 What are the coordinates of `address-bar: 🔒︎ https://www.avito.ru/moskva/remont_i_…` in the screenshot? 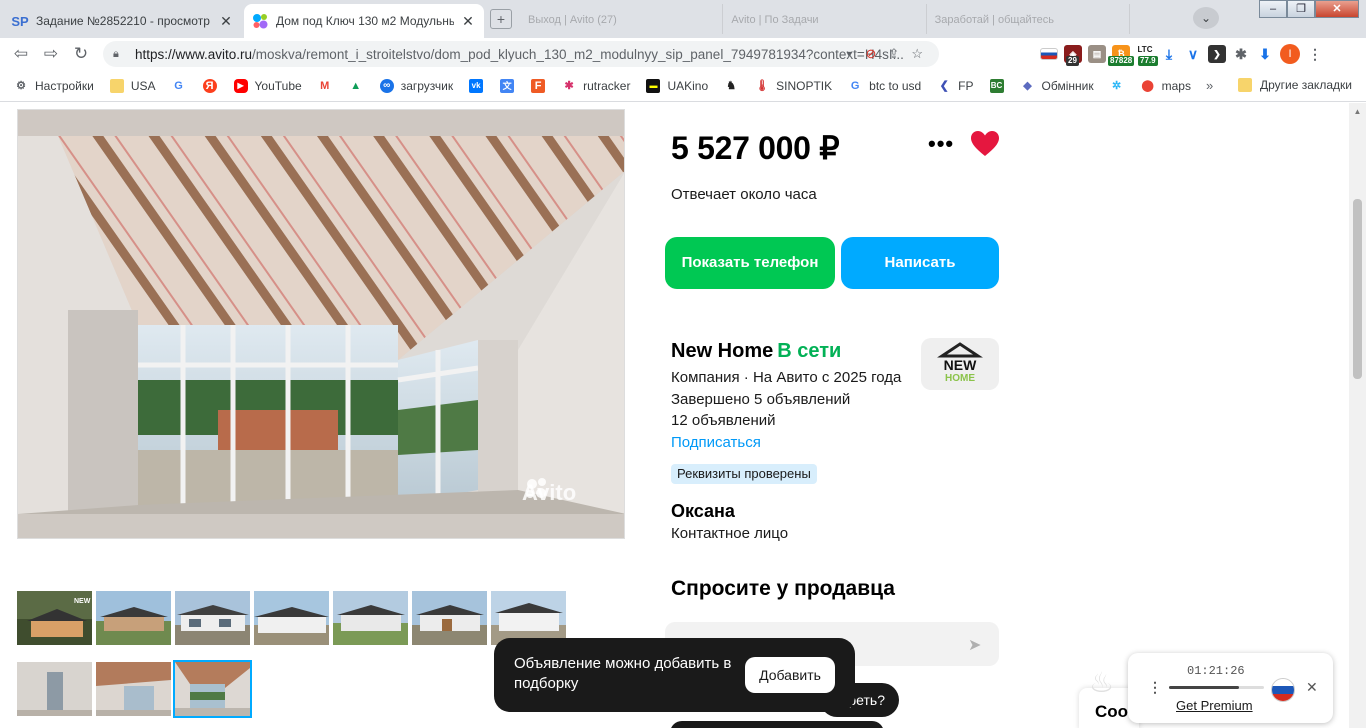 It's located at (521, 54).